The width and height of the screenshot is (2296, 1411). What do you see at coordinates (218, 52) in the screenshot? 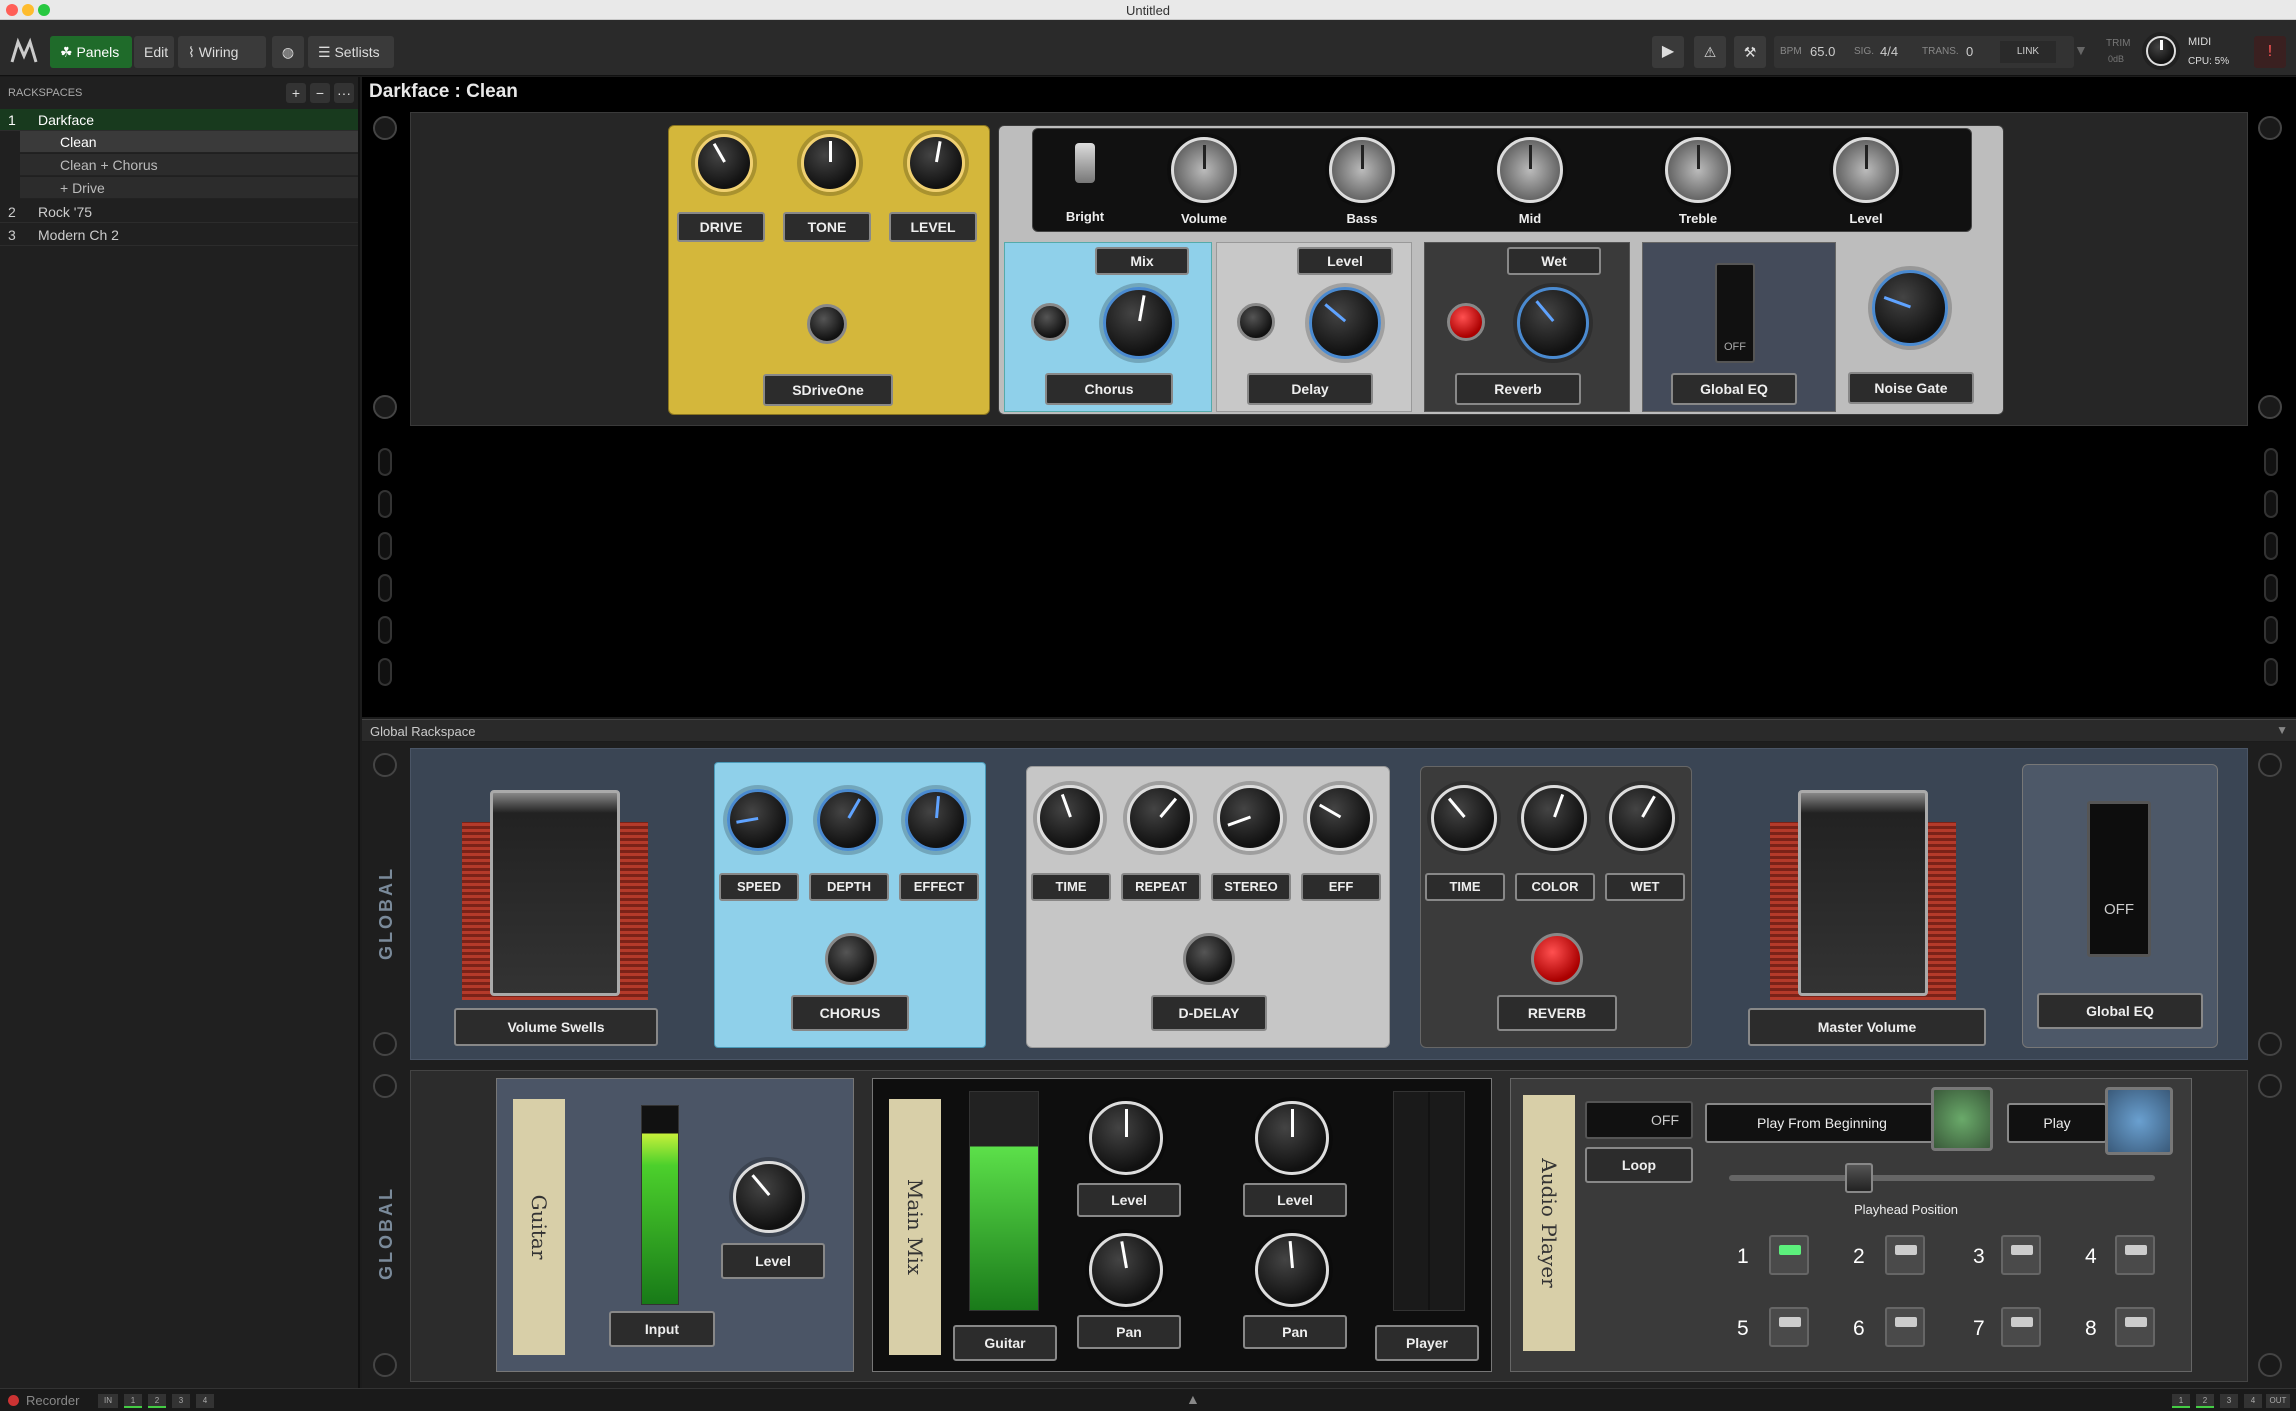
I see `wiring-label: Wiring` at bounding box center [218, 52].